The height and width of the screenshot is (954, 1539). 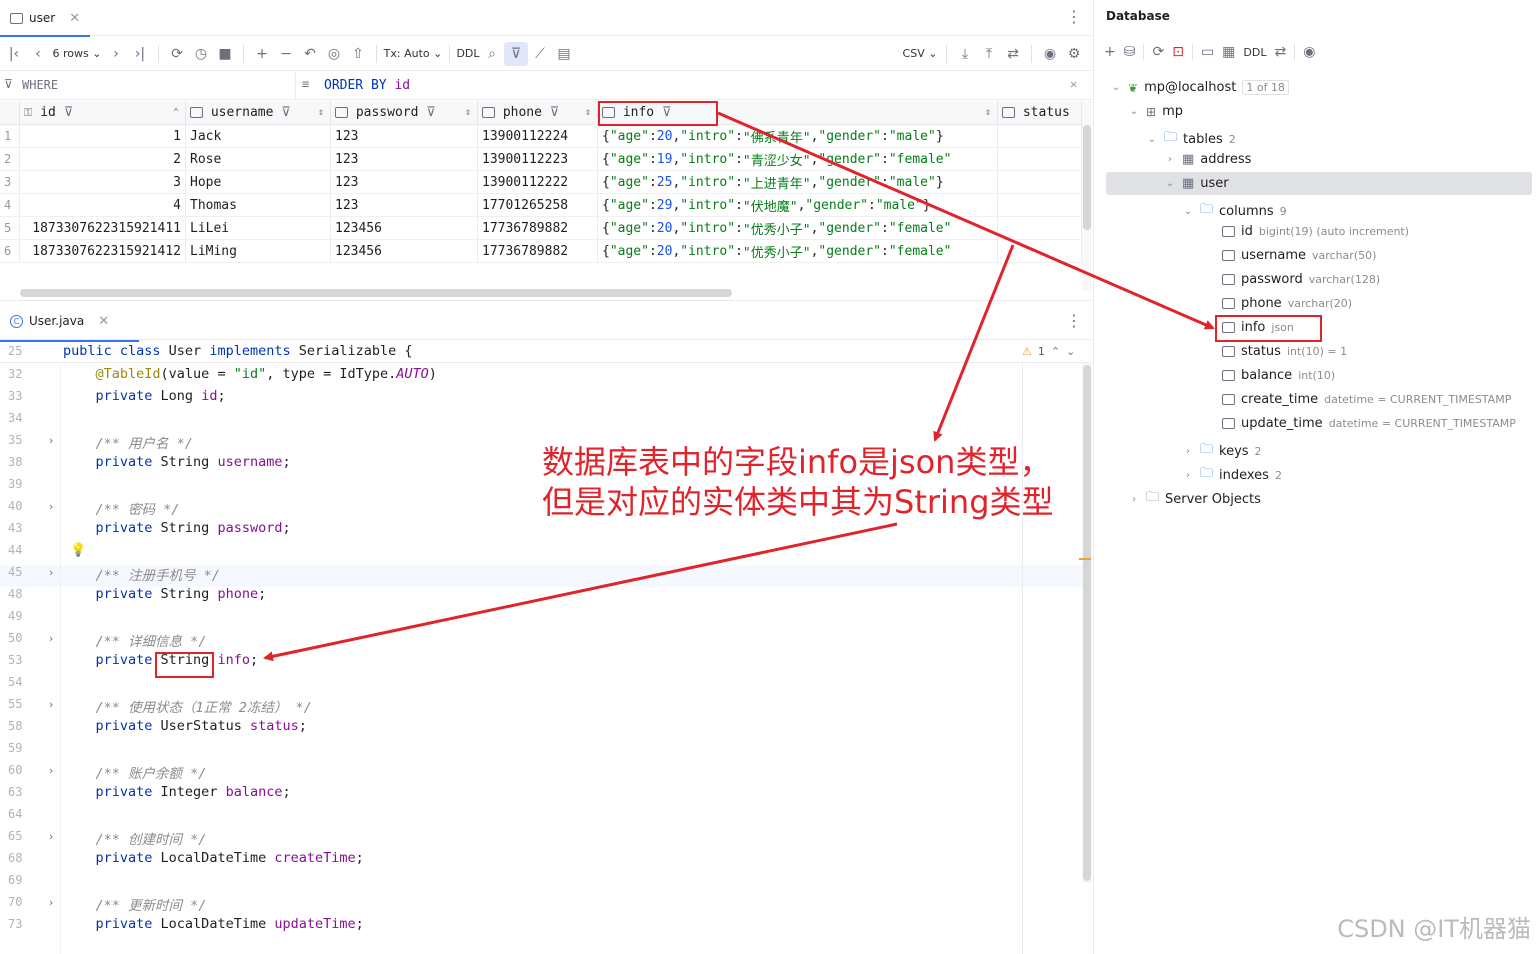 What do you see at coordinates (798, 502) in the screenshot?
I see `annotation-line-2: 但是对应的实体类中其为String类型` at bounding box center [798, 502].